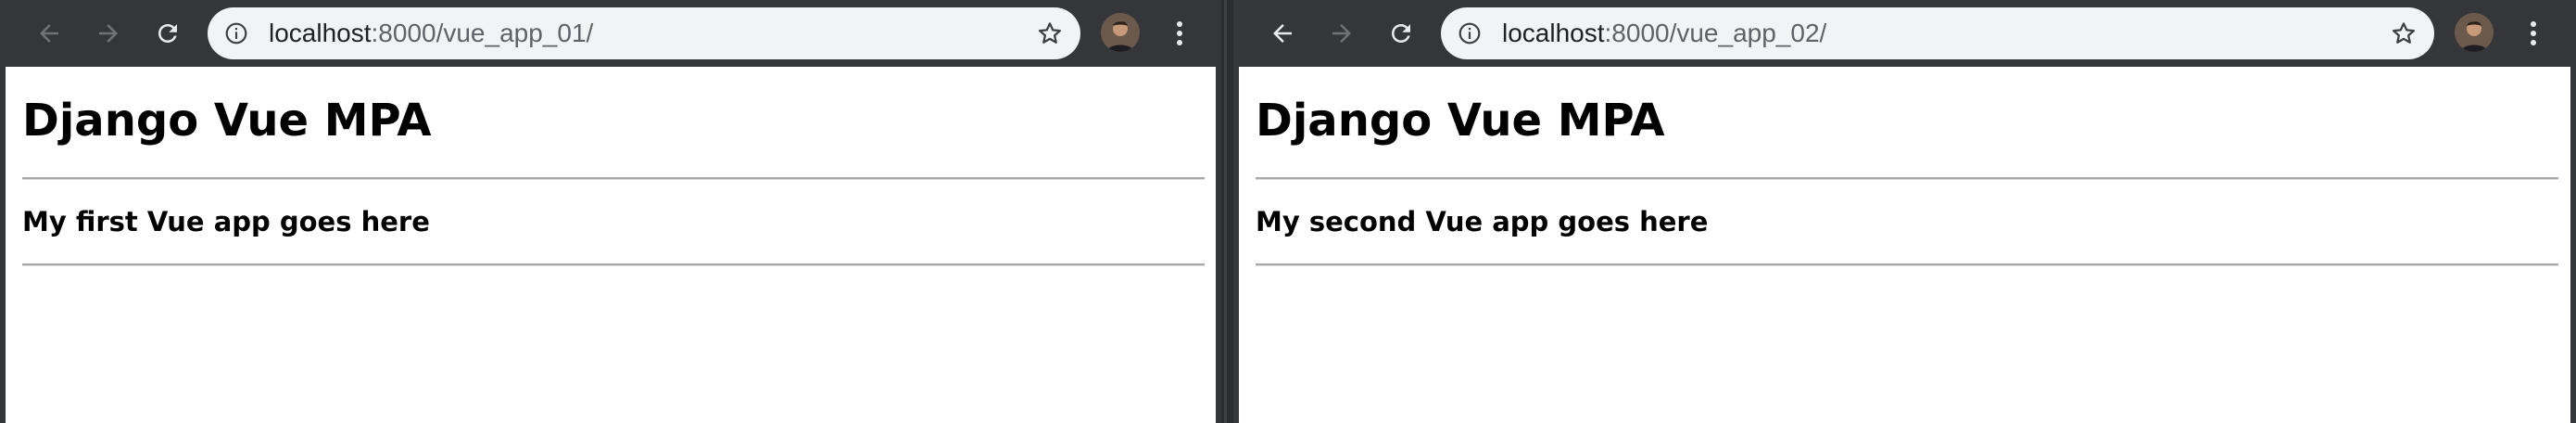 This screenshot has width=2576, height=423. I want to click on address-bar: localhost:8000/vue_app_01/, so click(644, 33).